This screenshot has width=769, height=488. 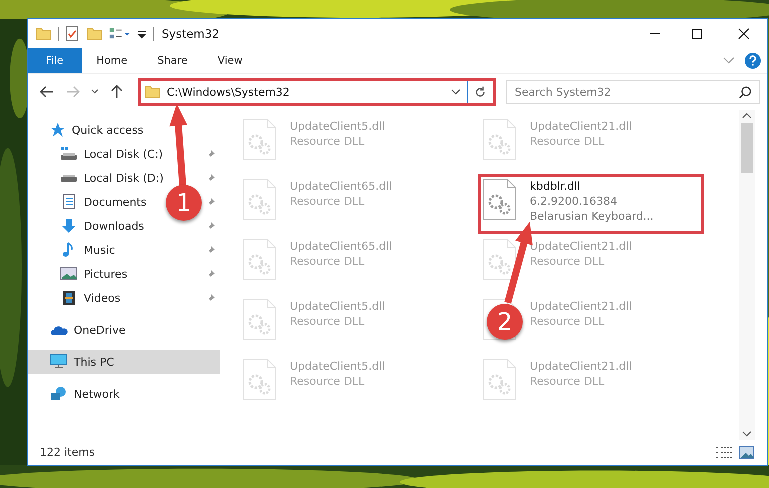 I want to click on sidebar-item: Downloads, so click(x=86, y=226).